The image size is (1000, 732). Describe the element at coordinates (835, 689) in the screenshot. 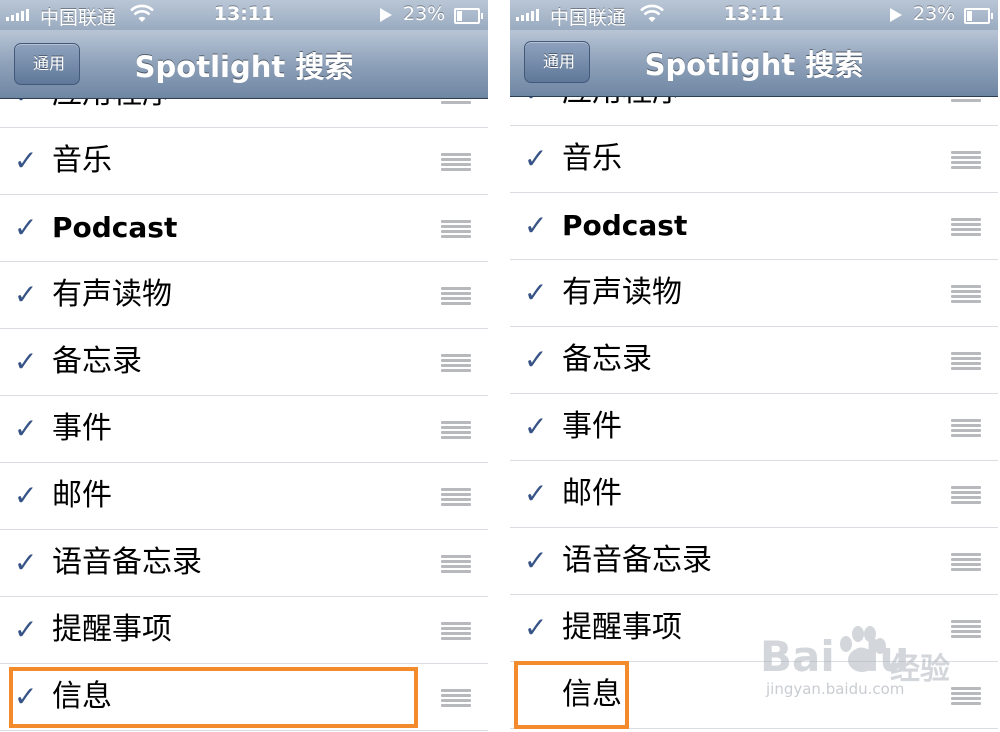

I see `watermark-url: jingyan.baidu.com` at that location.